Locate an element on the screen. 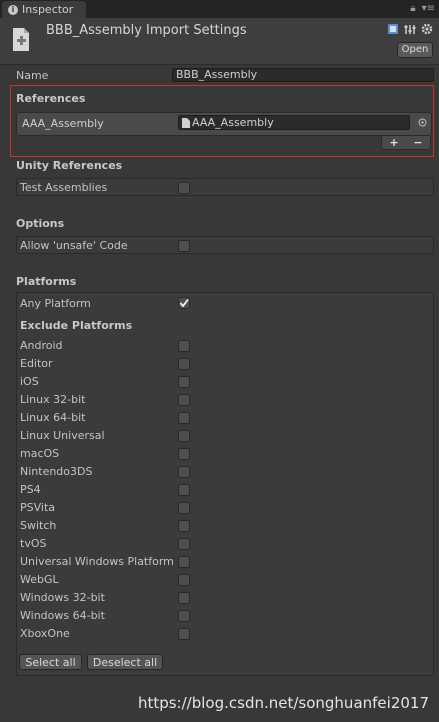  gear-icon is located at coordinates (427, 29).